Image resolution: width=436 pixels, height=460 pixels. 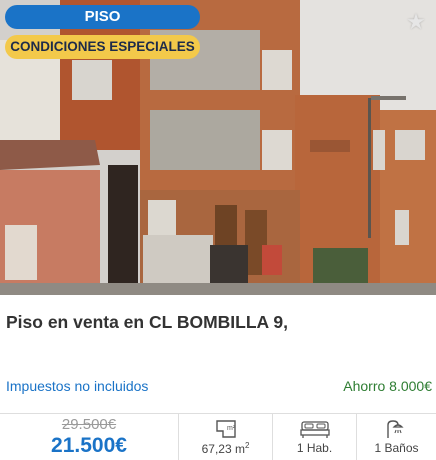 What do you see at coordinates (314, 429) in the screenshot?
I see `bed-icon` at bounding box center [314, 429].